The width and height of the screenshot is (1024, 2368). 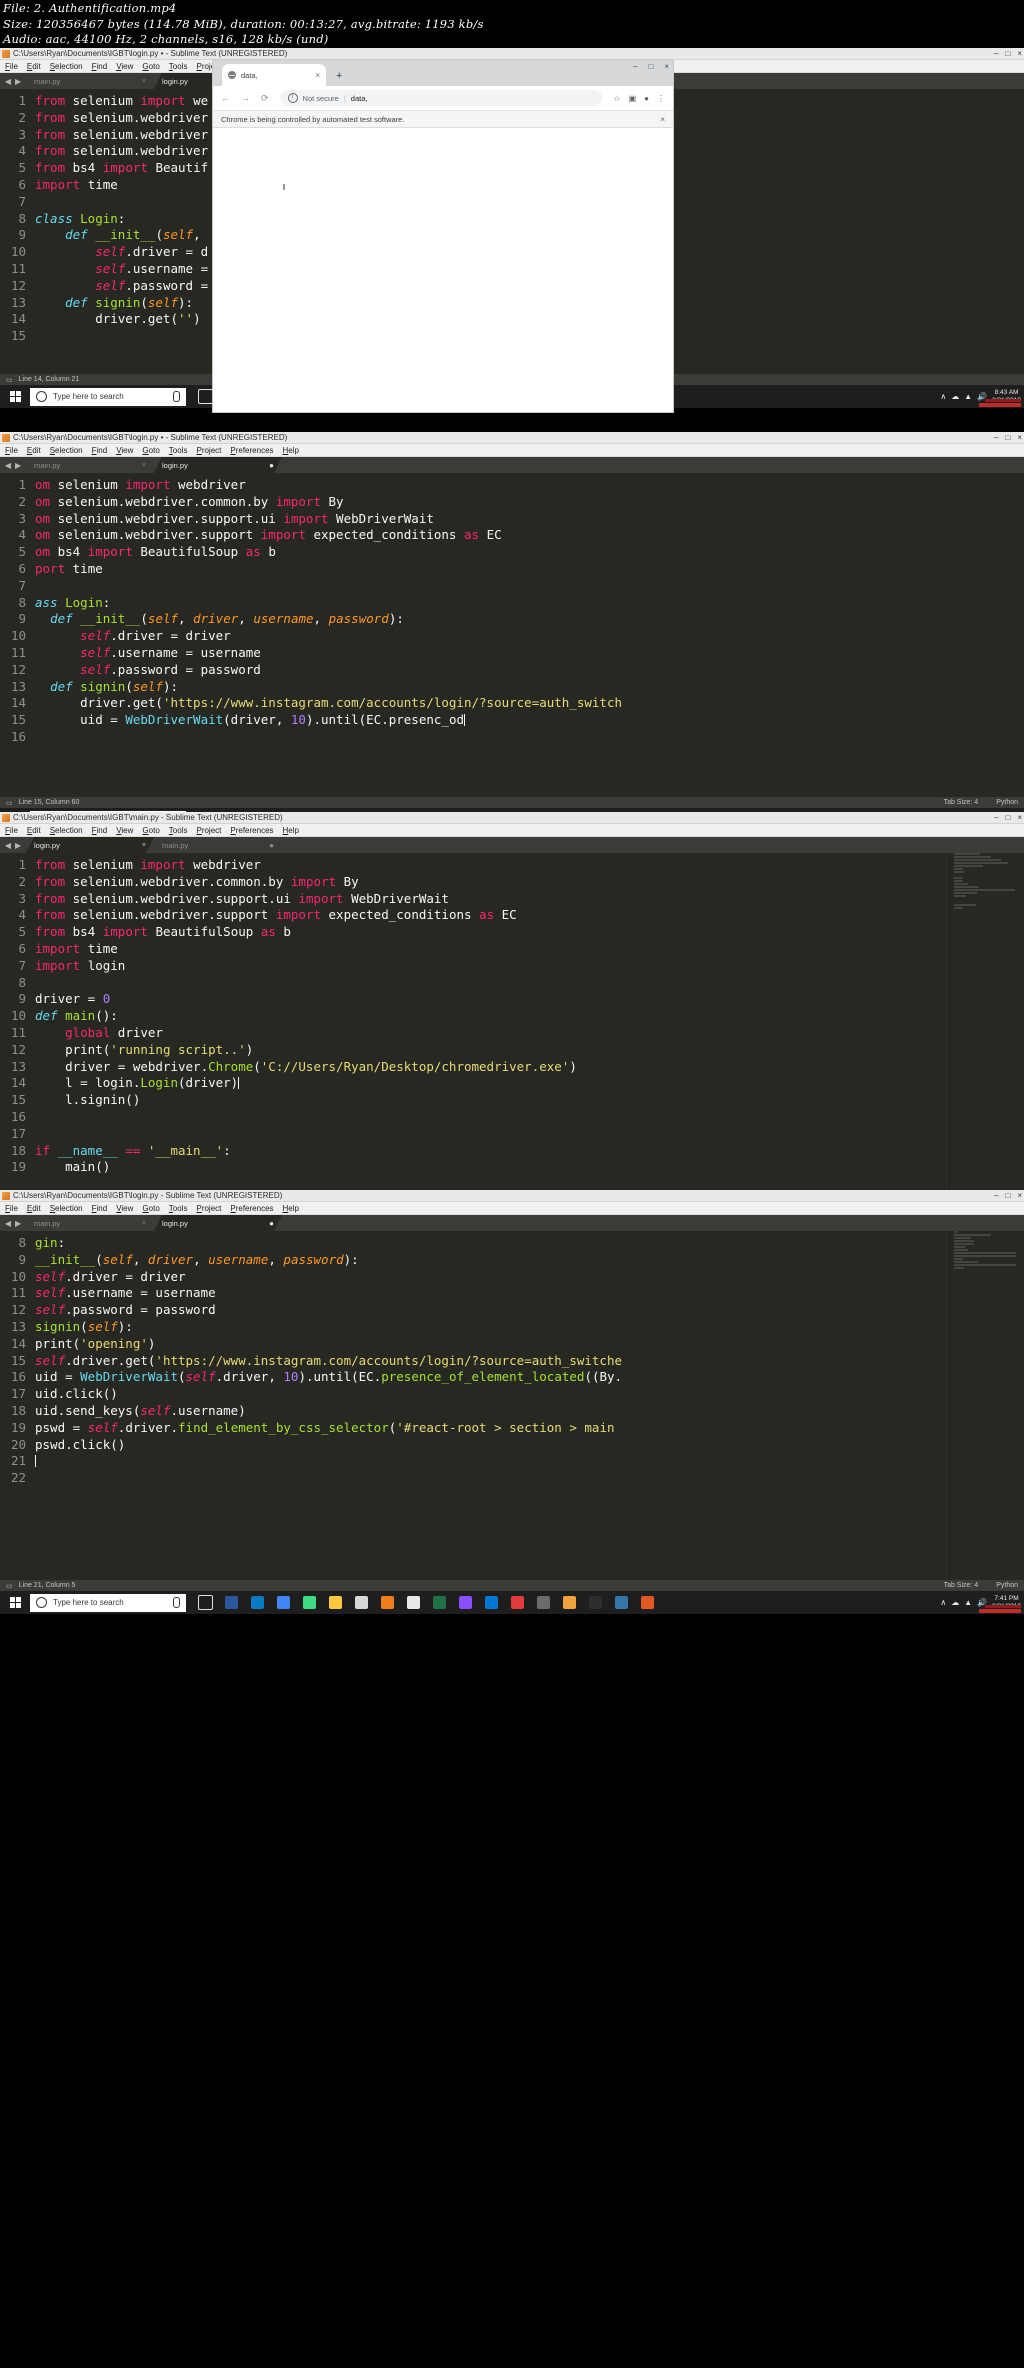 What do you see at coordinates (441, 98) in the screenshot?
I see `address-bar: i Not secure | data,` at bounding box center [441, 98].